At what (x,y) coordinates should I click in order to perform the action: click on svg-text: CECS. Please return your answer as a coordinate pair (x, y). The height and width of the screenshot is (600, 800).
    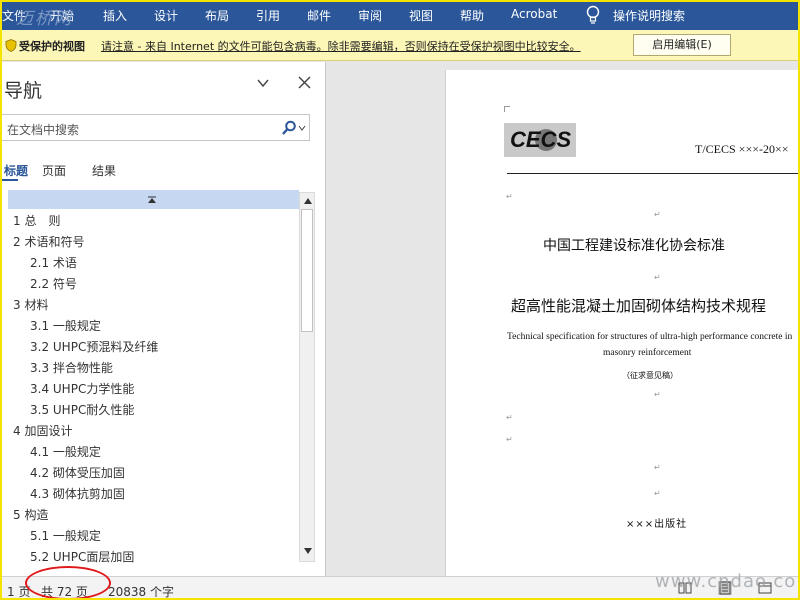
    Looking at the image, I should click on (540, 139).